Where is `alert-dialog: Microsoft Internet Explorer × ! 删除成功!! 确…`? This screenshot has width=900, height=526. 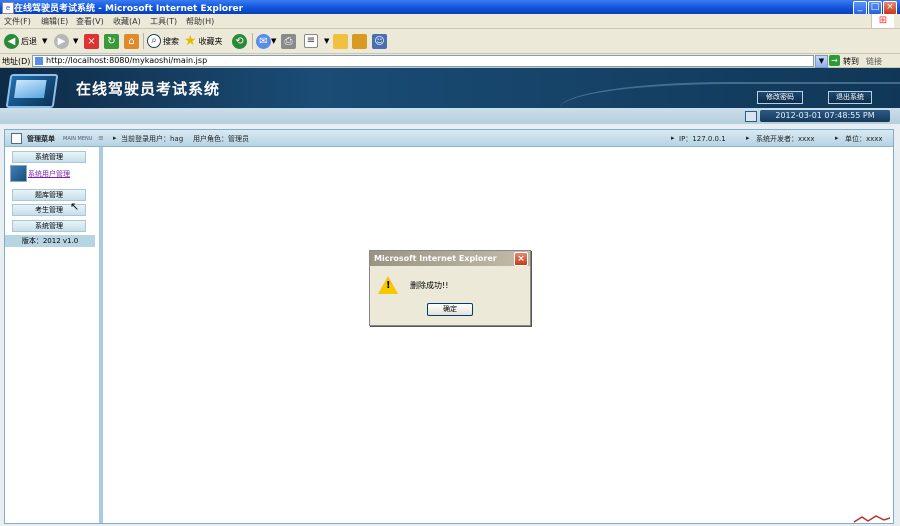 alert-dialog: Microsoft Internet Explorer × ! 删除成功!! 确… is located at coordinates (450, 288).